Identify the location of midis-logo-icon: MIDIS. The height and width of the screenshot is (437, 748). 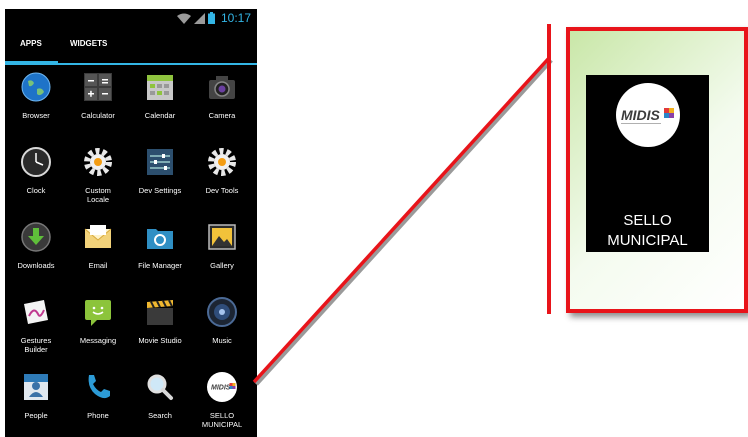
(648, 115).